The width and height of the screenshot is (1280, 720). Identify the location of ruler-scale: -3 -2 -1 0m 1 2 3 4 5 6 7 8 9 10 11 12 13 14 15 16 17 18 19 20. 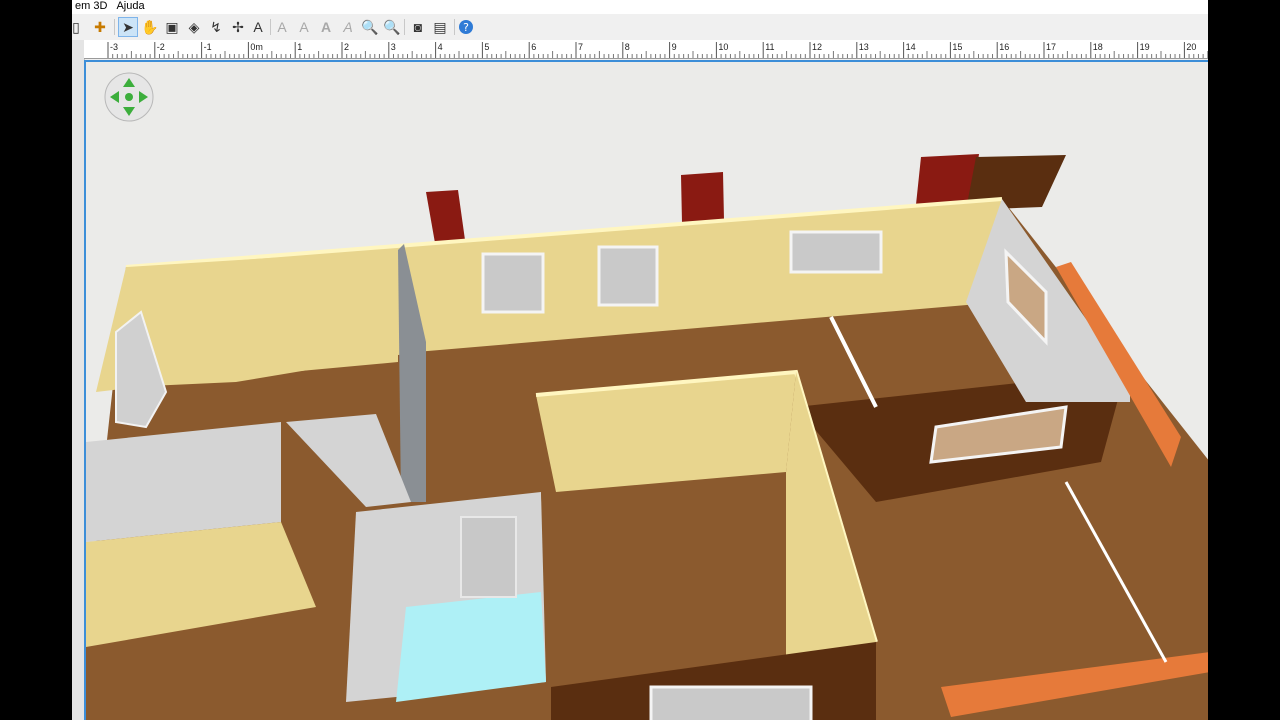
(657, 50).